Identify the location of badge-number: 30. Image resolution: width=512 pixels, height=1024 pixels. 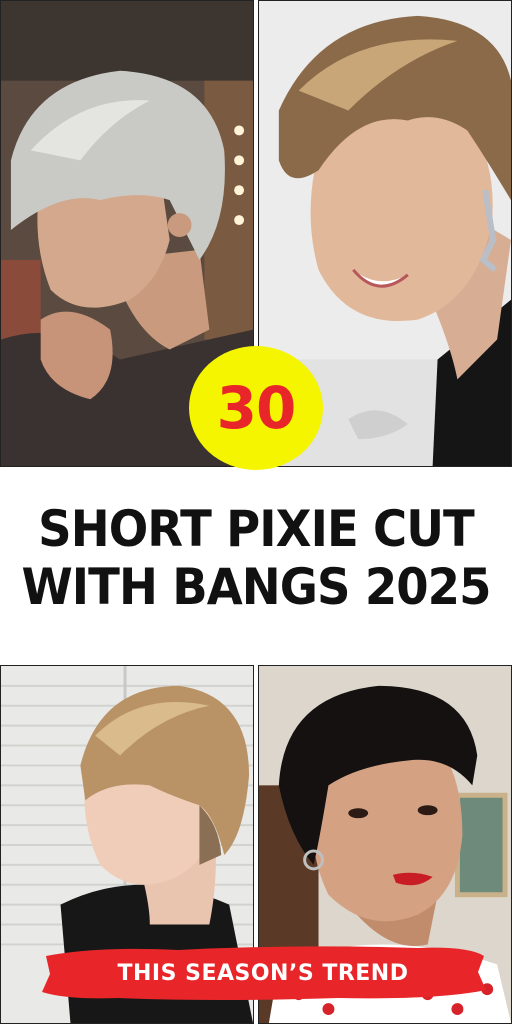
(256, 408).